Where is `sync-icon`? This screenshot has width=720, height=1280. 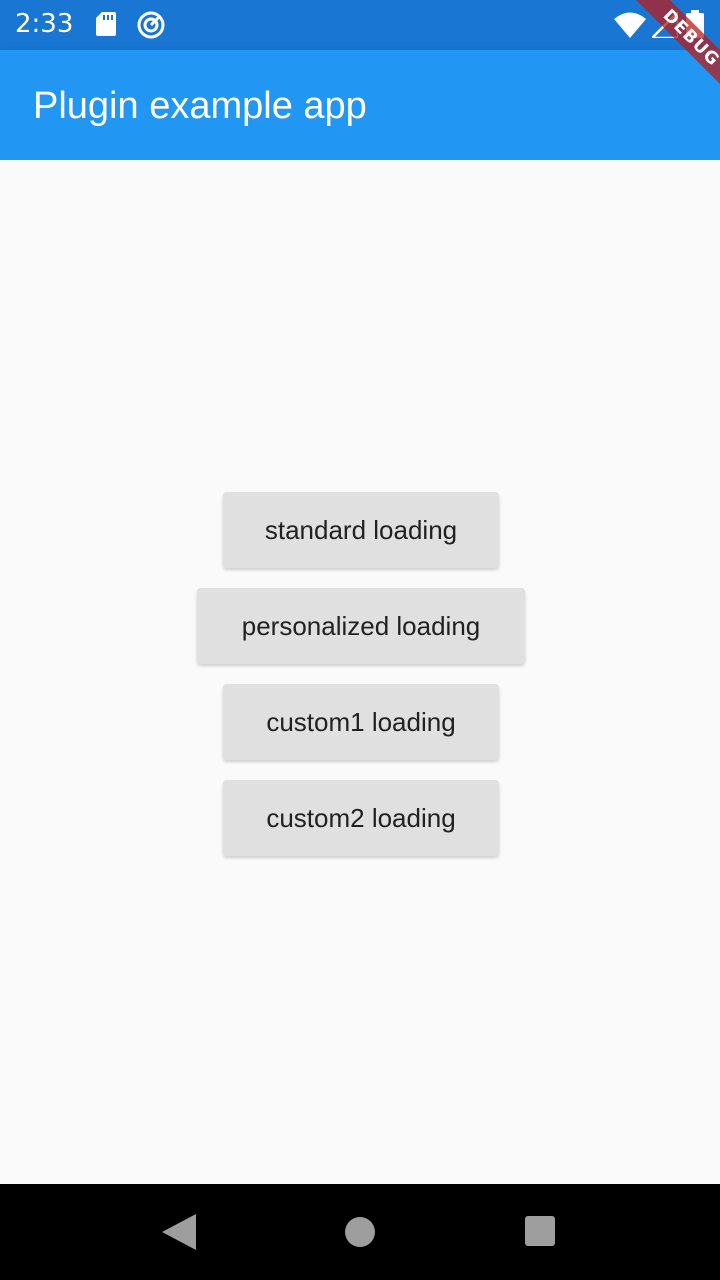
sync-icon is located at coordinates (151, 25).